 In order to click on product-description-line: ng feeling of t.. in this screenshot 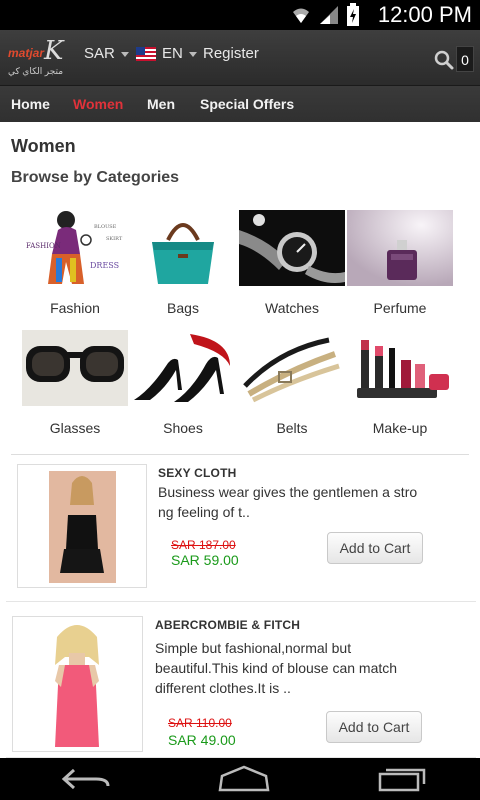, I will do `click(204, 512)`.